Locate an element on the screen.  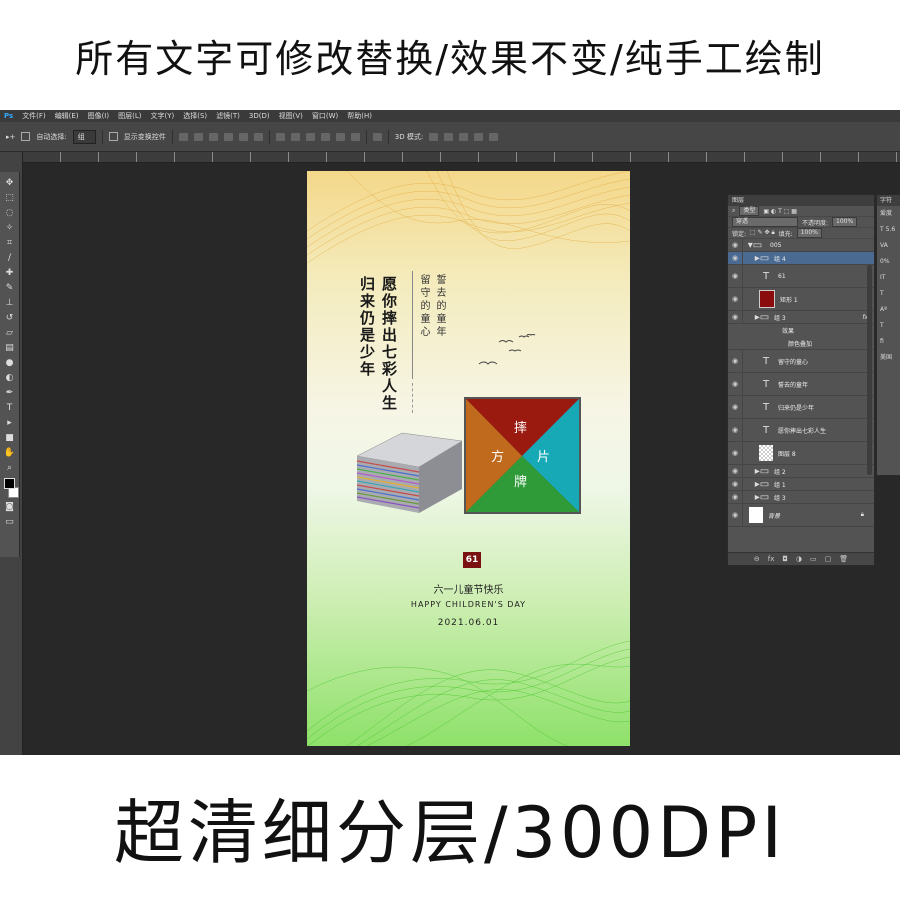
font-size-field: T 5.6 is located at coordinates (888, 230).